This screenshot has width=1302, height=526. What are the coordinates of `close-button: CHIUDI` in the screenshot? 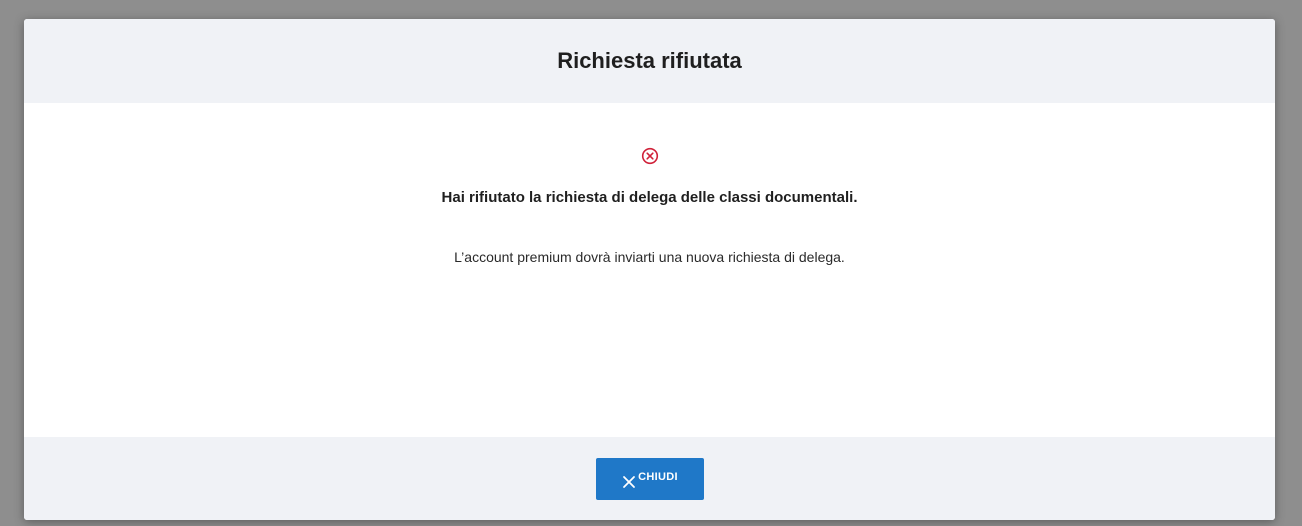 It's located at (650, 479).